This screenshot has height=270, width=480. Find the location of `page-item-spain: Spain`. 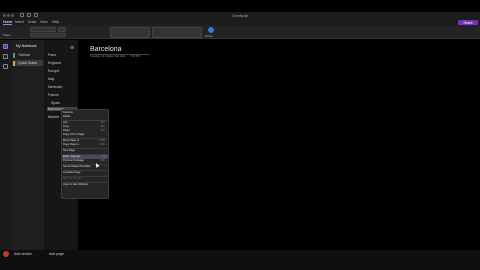

page-item-spain: Spain is located at coordinates (55, 103).